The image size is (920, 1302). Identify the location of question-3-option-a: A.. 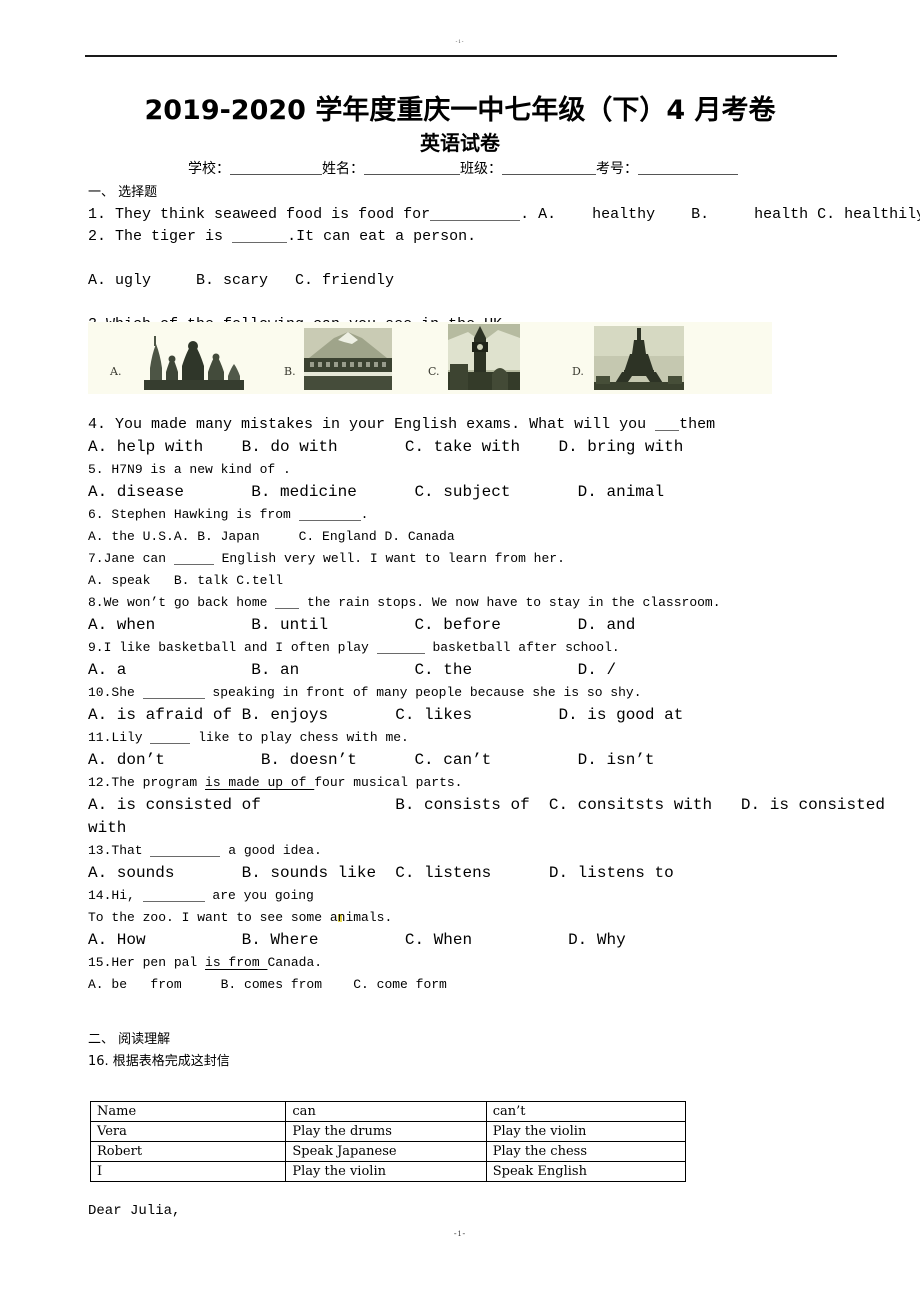
(190, 358).